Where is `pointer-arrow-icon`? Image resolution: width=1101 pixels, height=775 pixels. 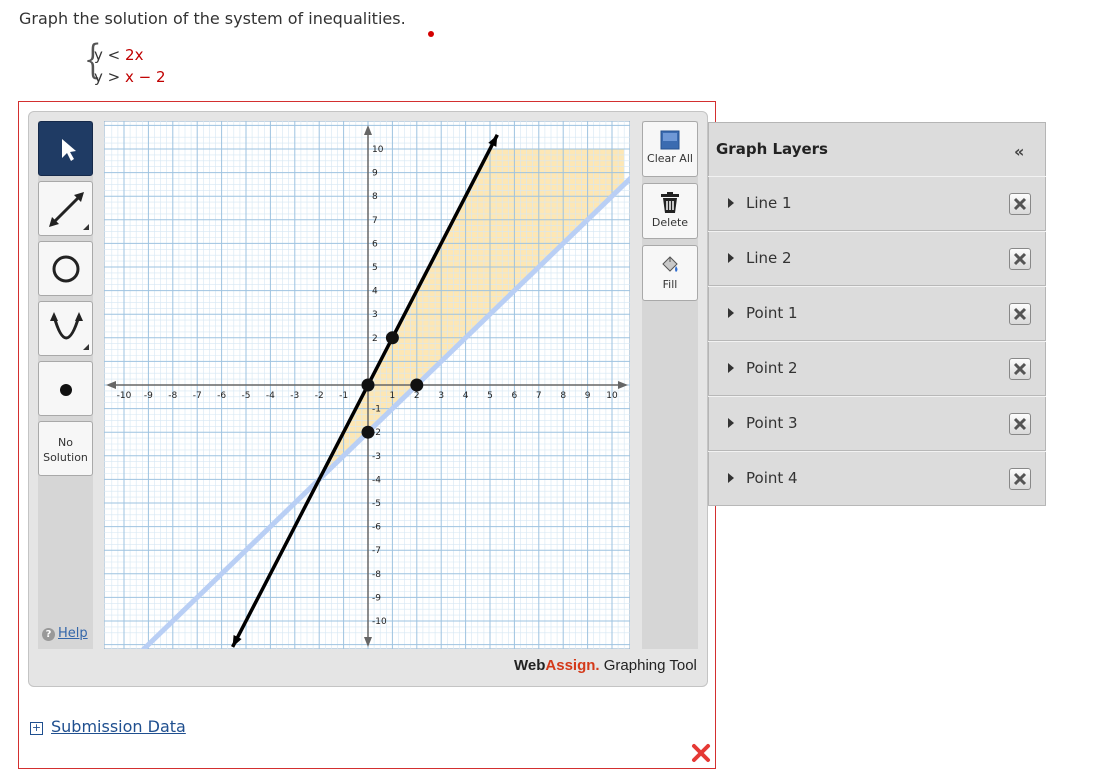 pointer-arrow-icon is located at coordinates (69, 150).